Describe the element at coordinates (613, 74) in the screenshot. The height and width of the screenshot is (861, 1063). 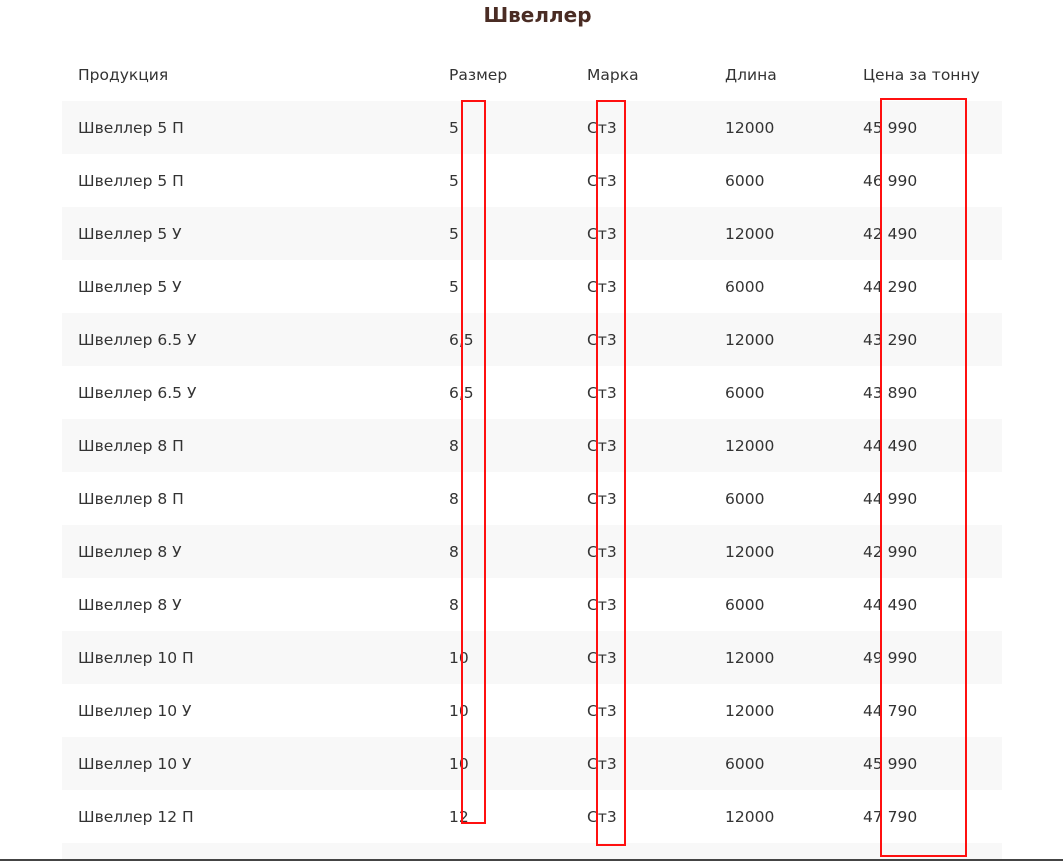
I see `column-header-grade: Марка` at that location.